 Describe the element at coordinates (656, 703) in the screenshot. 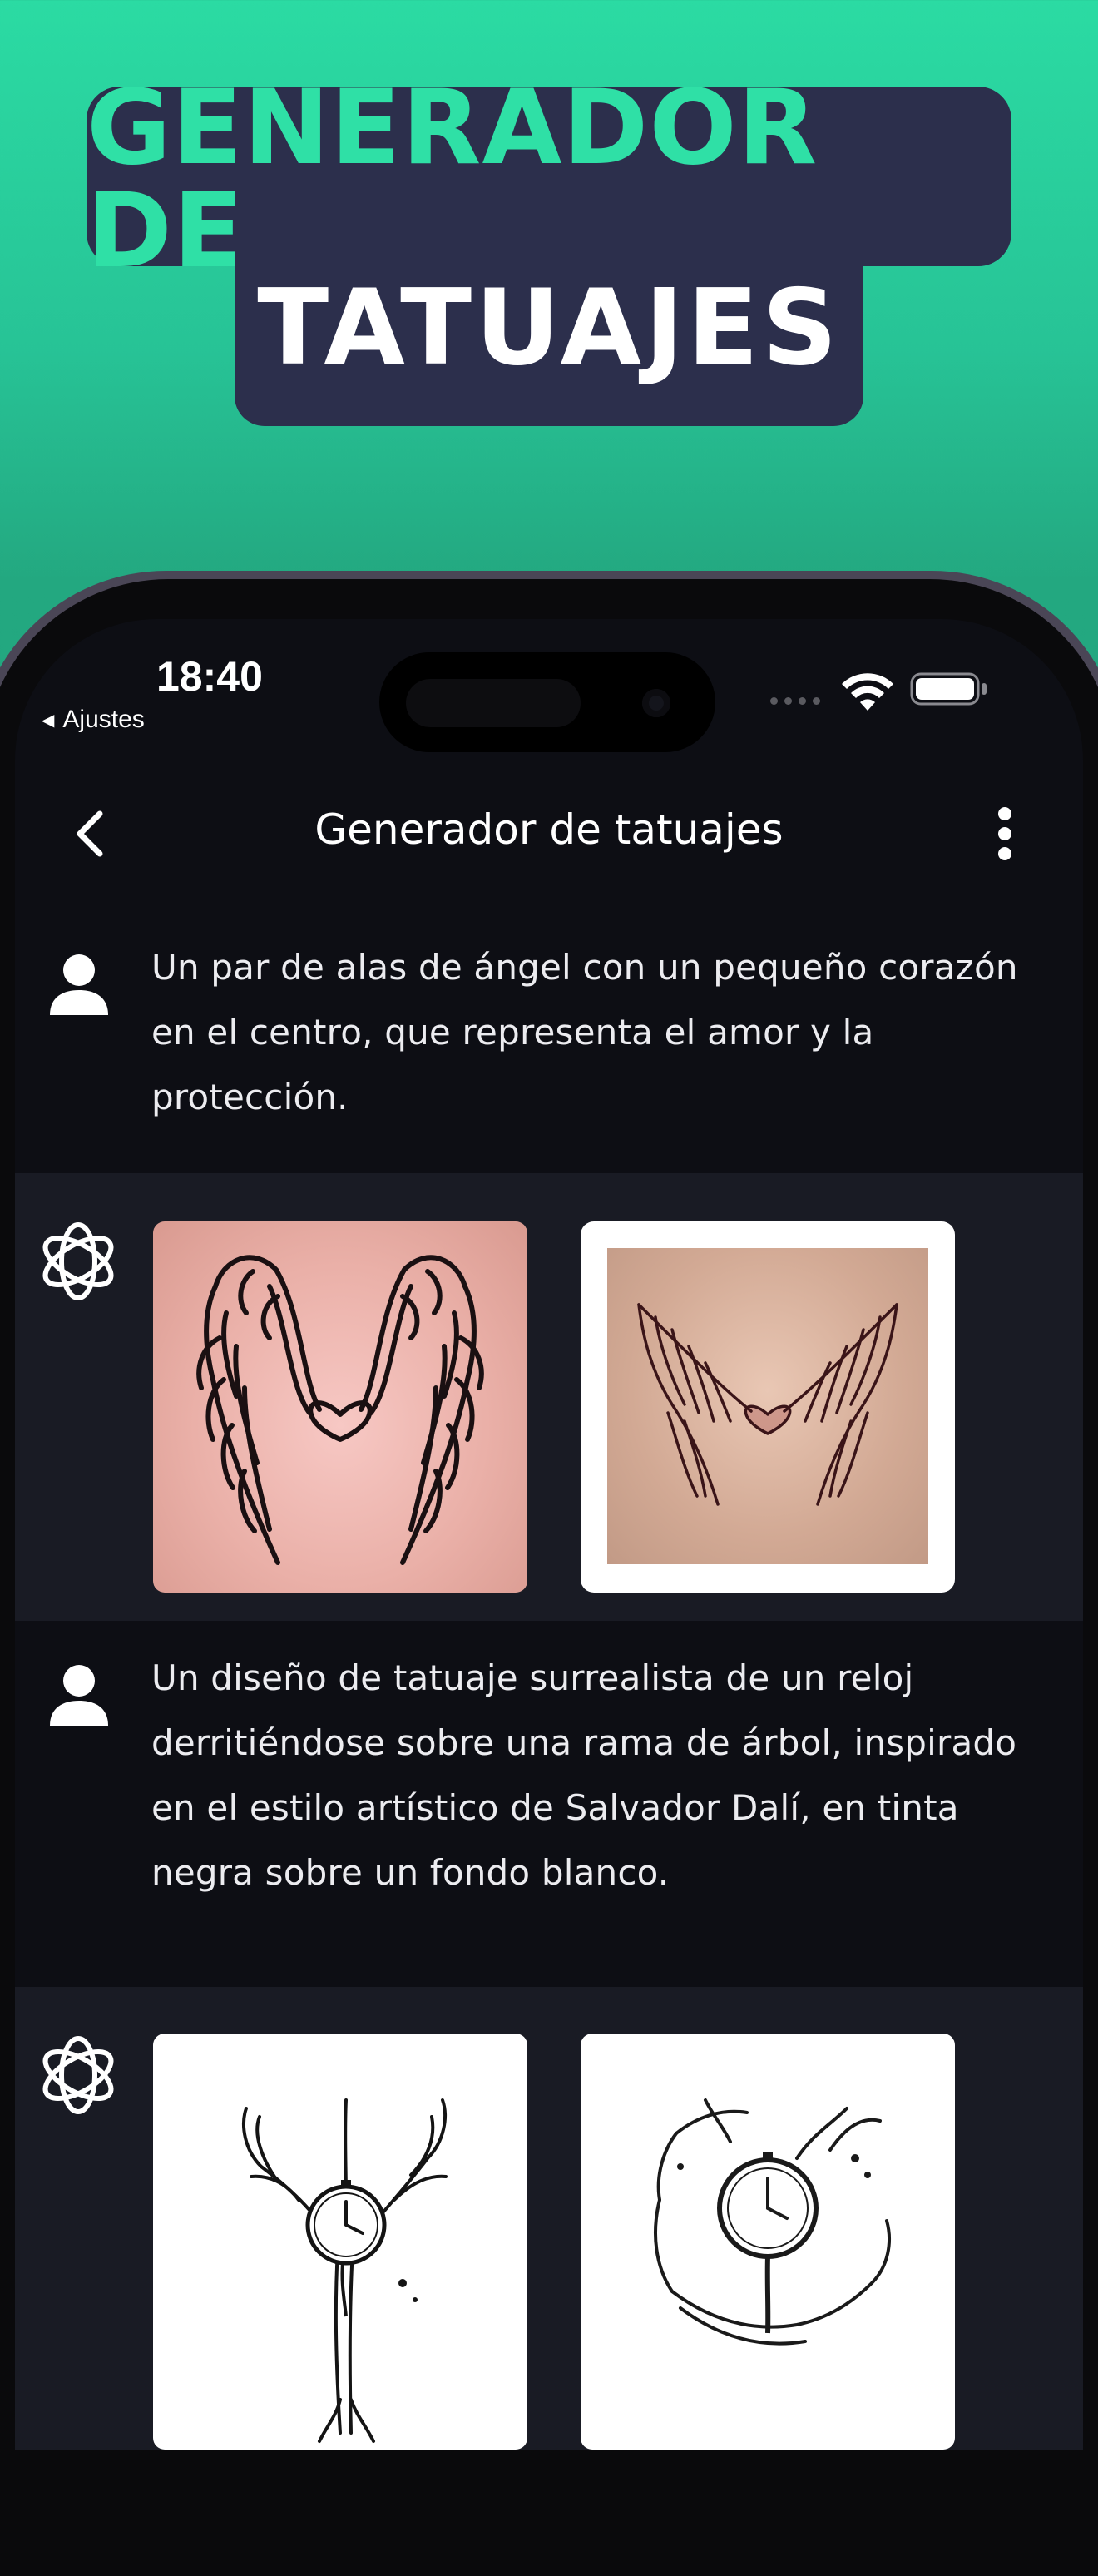

I see `front-camera` at that location.